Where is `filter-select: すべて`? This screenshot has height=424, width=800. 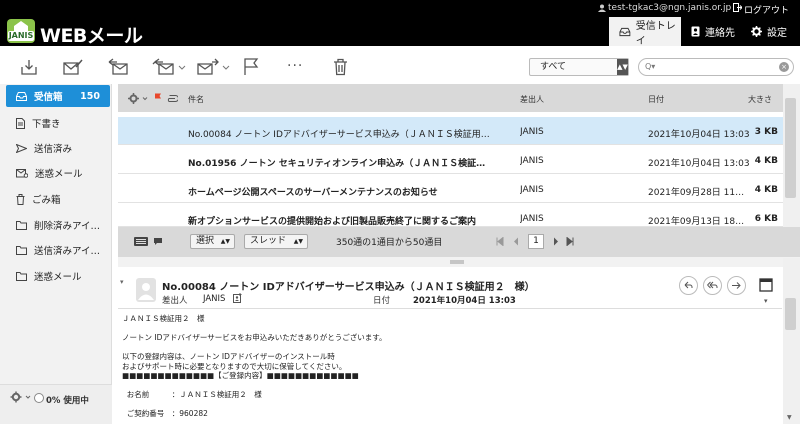
filter-select: すべて is located at coordinates (579, 67).